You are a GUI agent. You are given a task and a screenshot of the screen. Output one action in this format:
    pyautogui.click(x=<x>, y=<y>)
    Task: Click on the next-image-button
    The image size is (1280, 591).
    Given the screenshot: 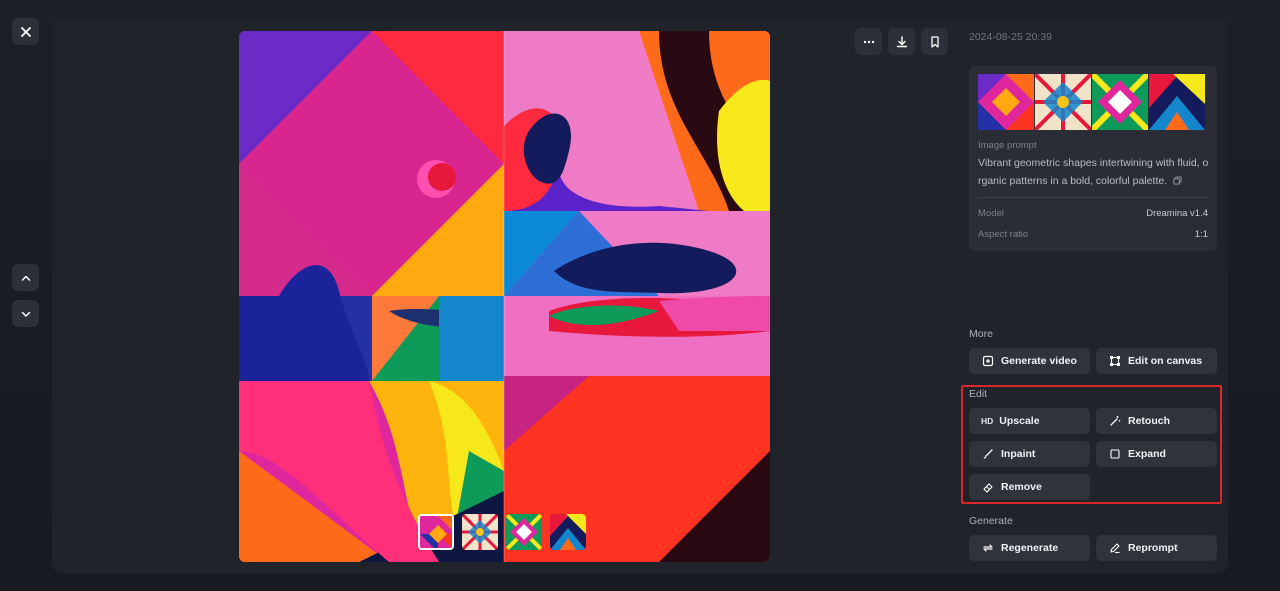 What is the action you would take?
    pyautogui.click(x=25, y=313)
    